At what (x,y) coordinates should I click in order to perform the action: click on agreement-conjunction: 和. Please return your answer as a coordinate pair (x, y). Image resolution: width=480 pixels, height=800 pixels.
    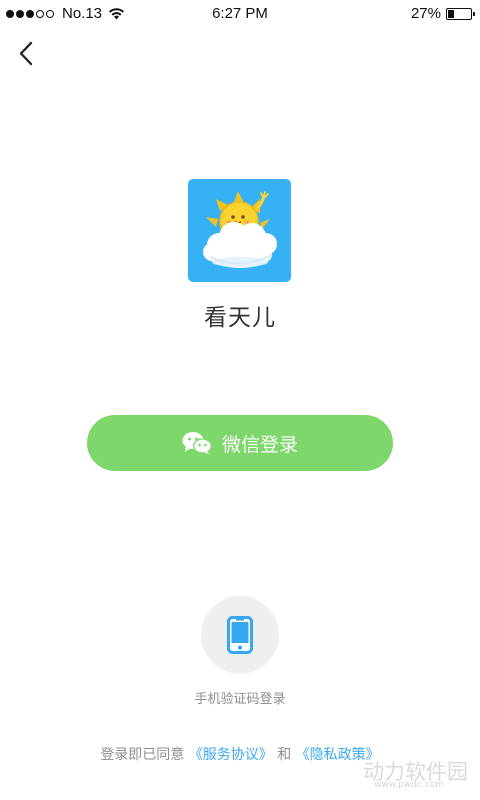
    Looking at the image, I should click on (284, 755).